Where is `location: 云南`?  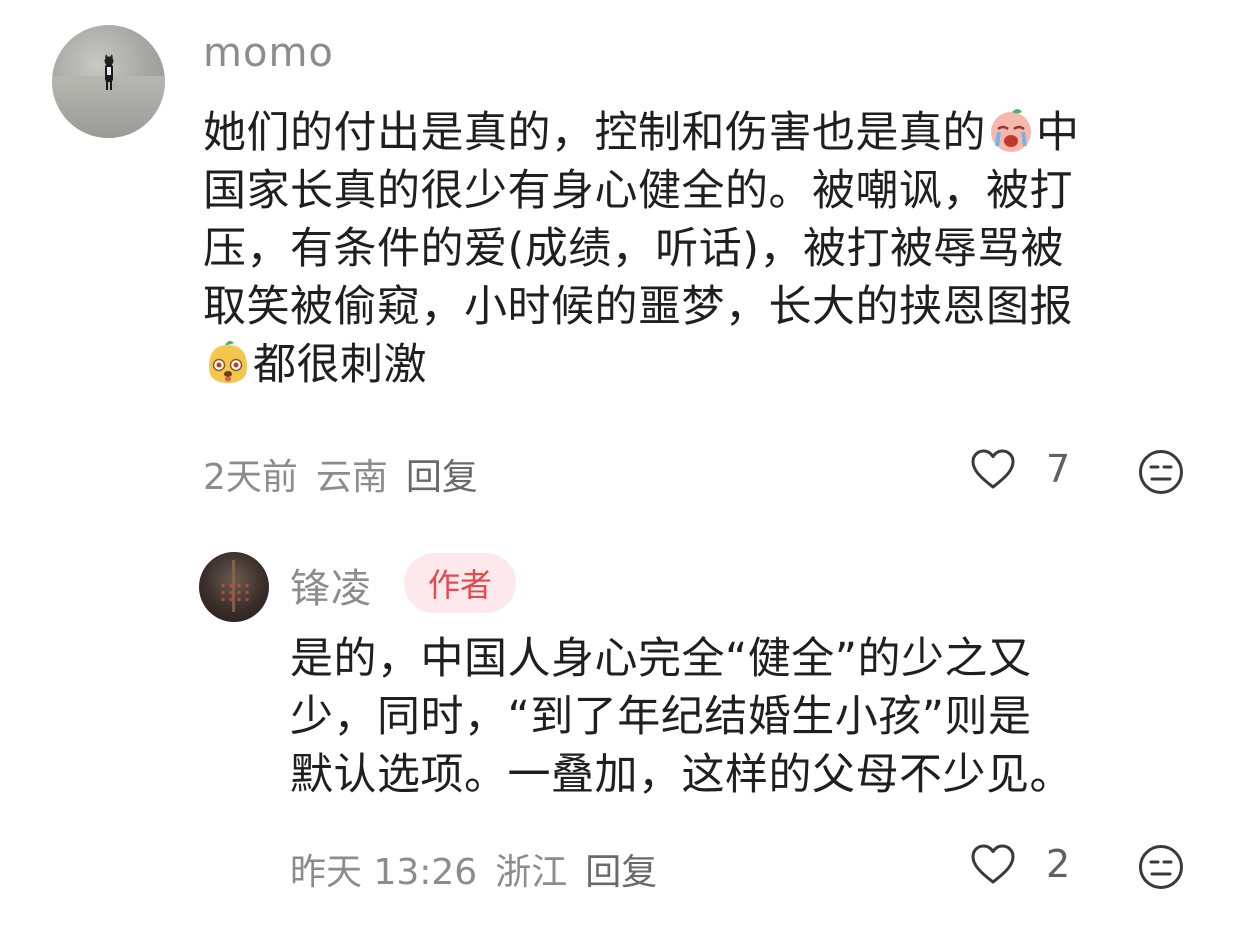 location: 云南 is located at coordinates (351, 477).